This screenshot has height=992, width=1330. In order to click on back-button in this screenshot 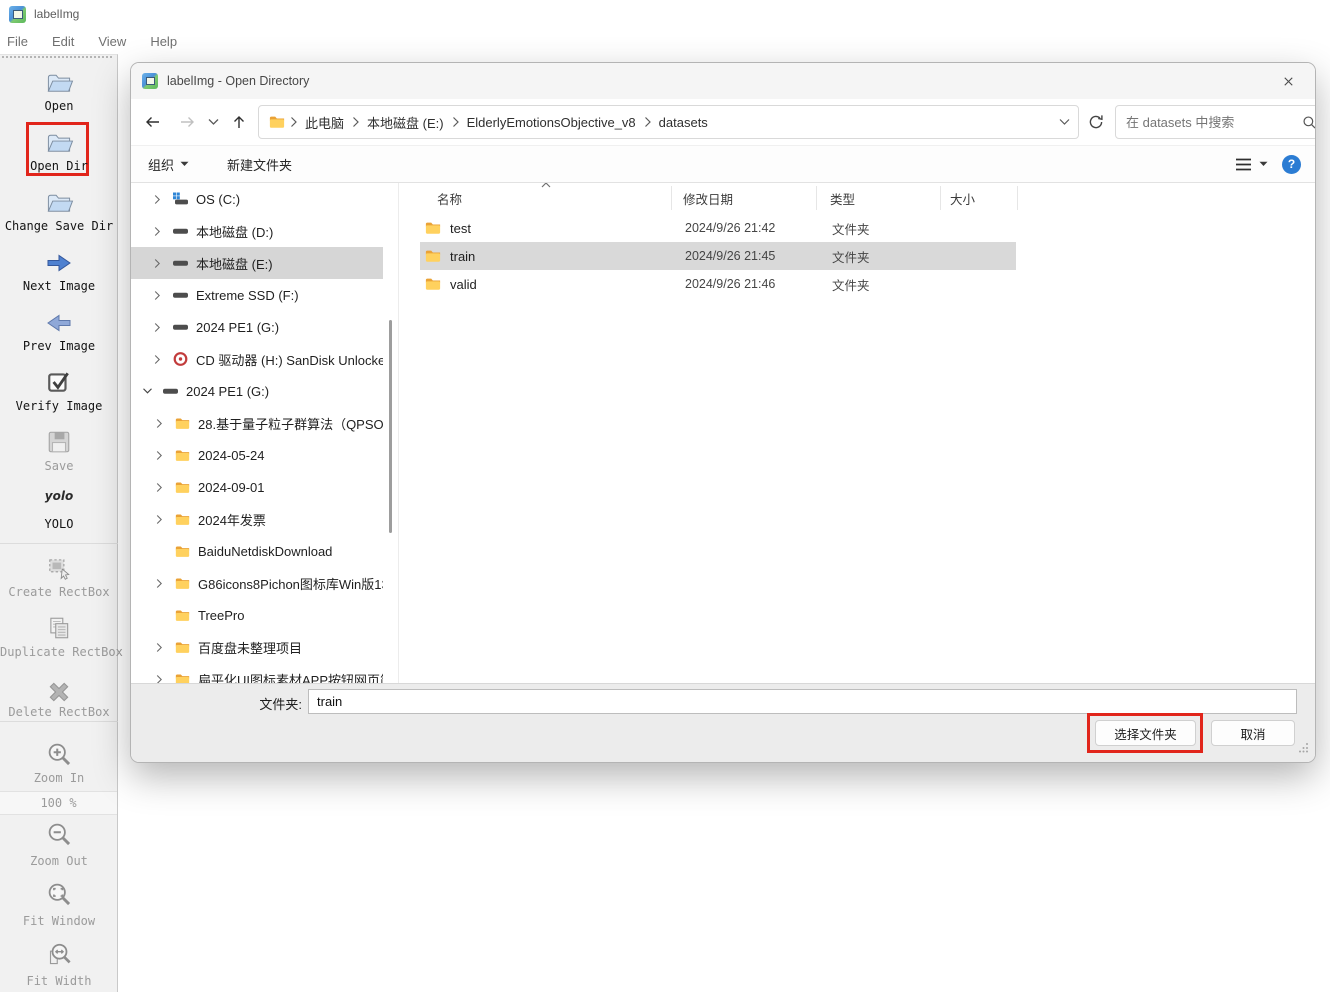, I will do `click(152, 122)`.